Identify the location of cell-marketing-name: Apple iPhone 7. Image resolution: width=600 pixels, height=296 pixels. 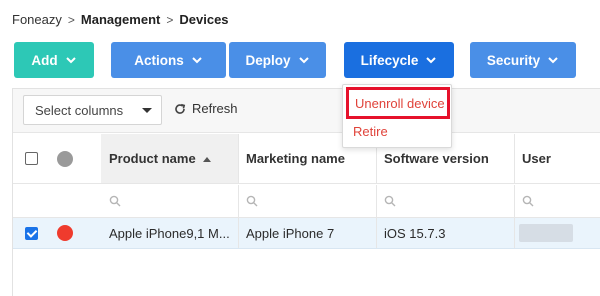
(290, 233).